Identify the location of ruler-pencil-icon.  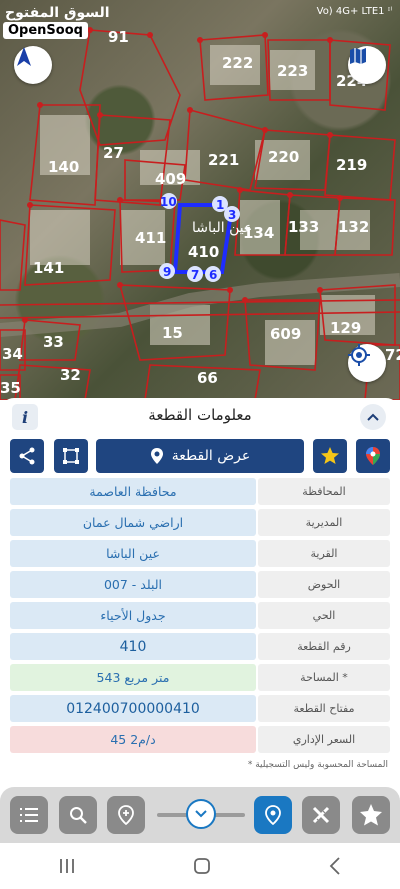
(321, 815).